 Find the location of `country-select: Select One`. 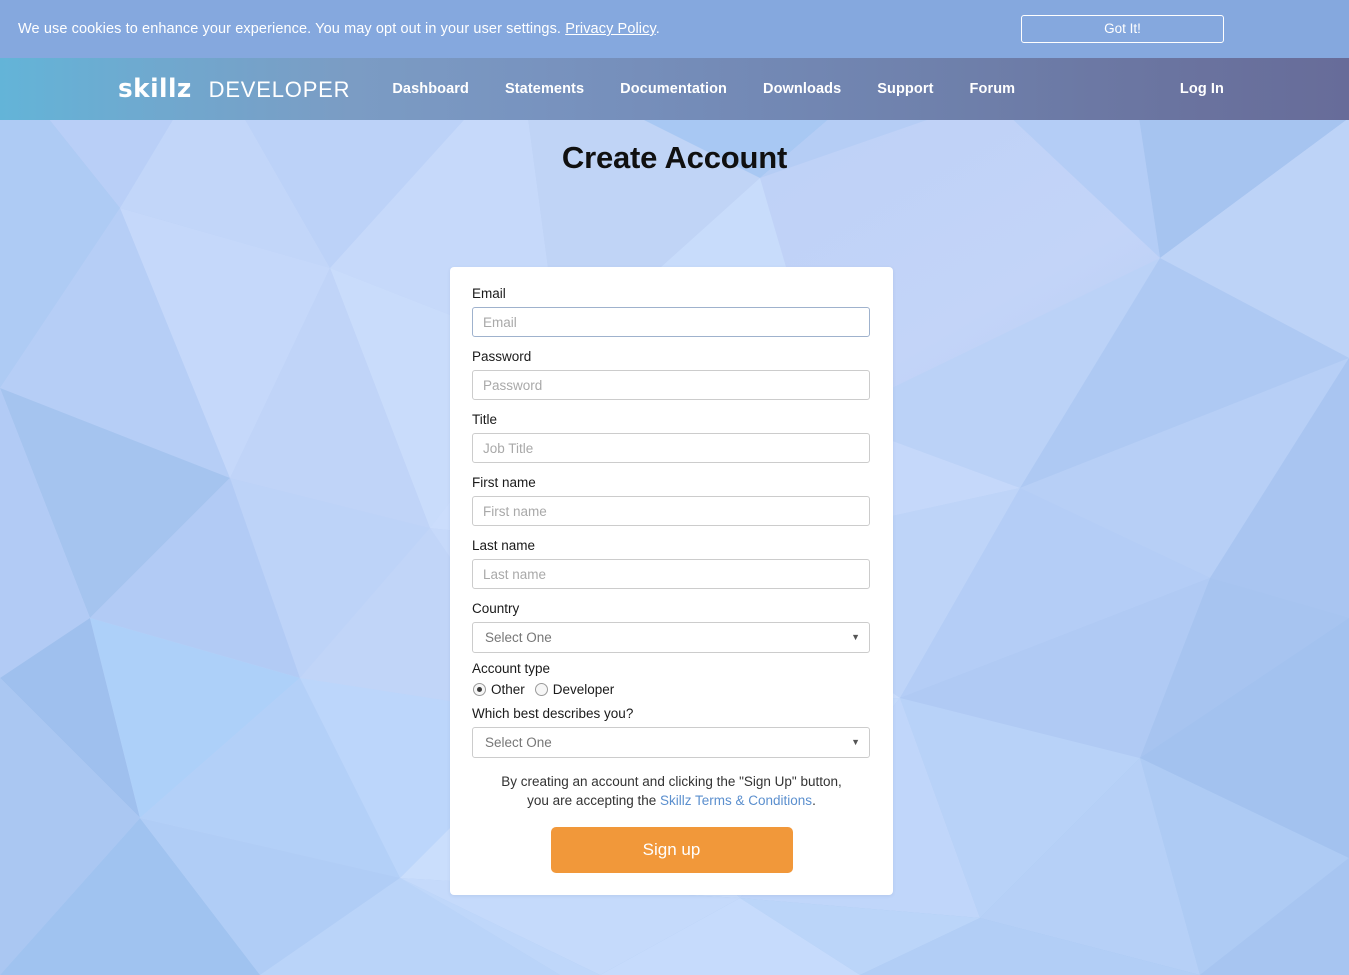

country-select: Select One is located at coordinates (671, 637).